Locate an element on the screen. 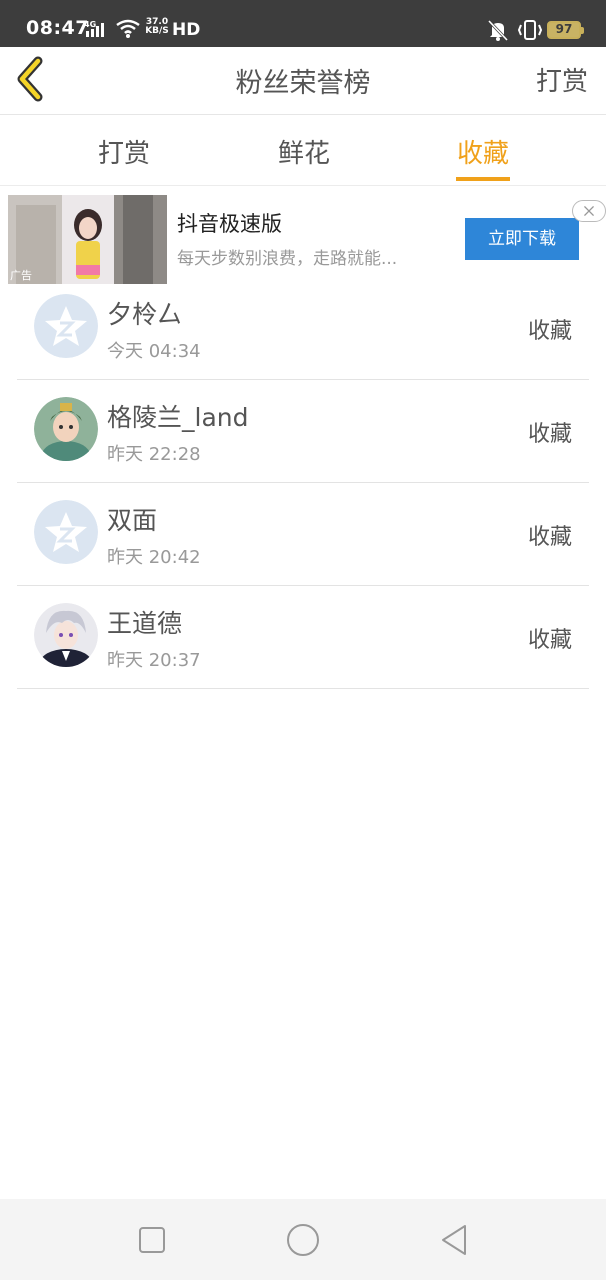 The image size is (606, 1280). reward-button: 打赏 is located at coordinates (562, 79).